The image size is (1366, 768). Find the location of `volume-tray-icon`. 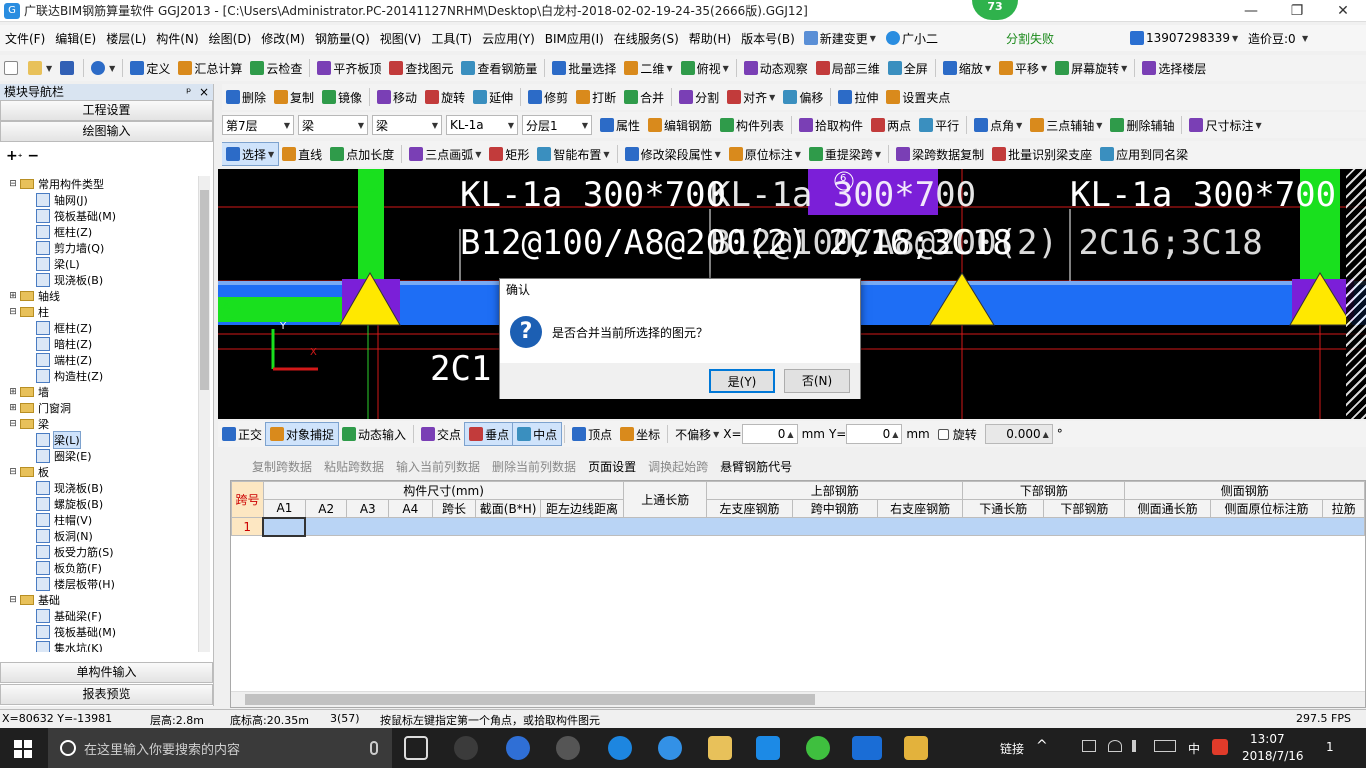

volume-tray-icon is located at coordinates (1139, 746).